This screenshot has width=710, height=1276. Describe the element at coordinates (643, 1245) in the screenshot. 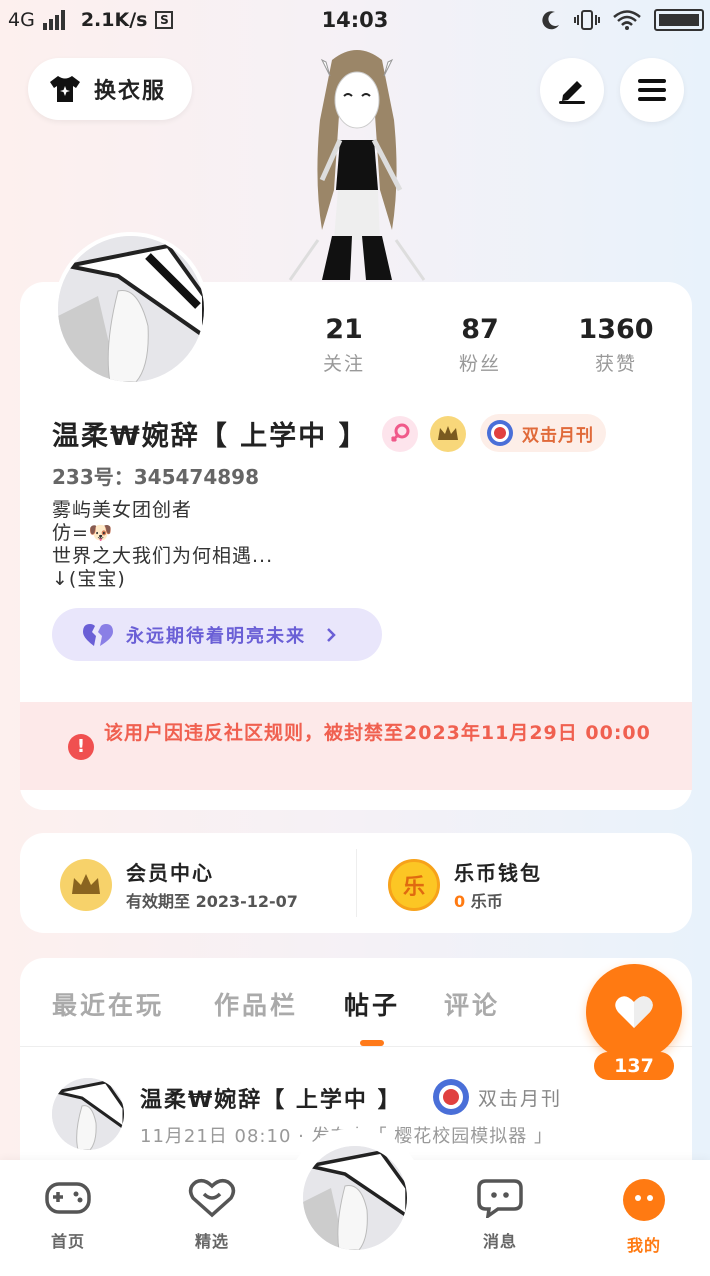

I see `nav-label: 我的` at that location.